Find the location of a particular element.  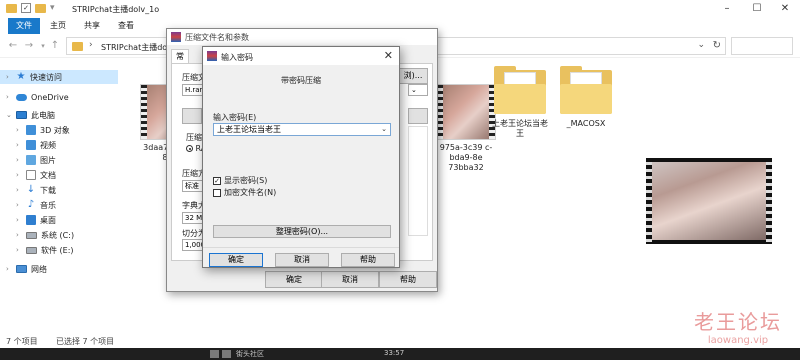

password-input: 上老王论坛当老王 ⌄ is located at coordinates (302, 129).